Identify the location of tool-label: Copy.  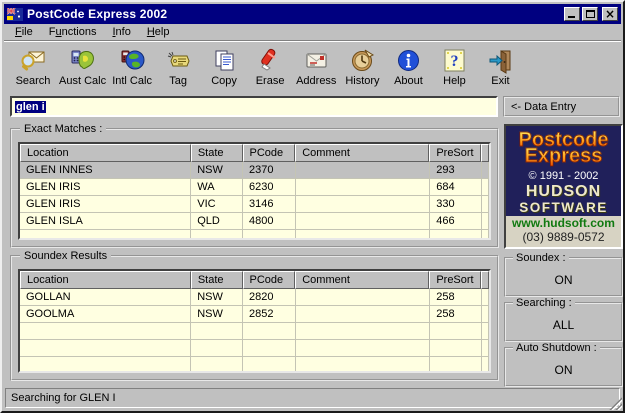
(224, 81).